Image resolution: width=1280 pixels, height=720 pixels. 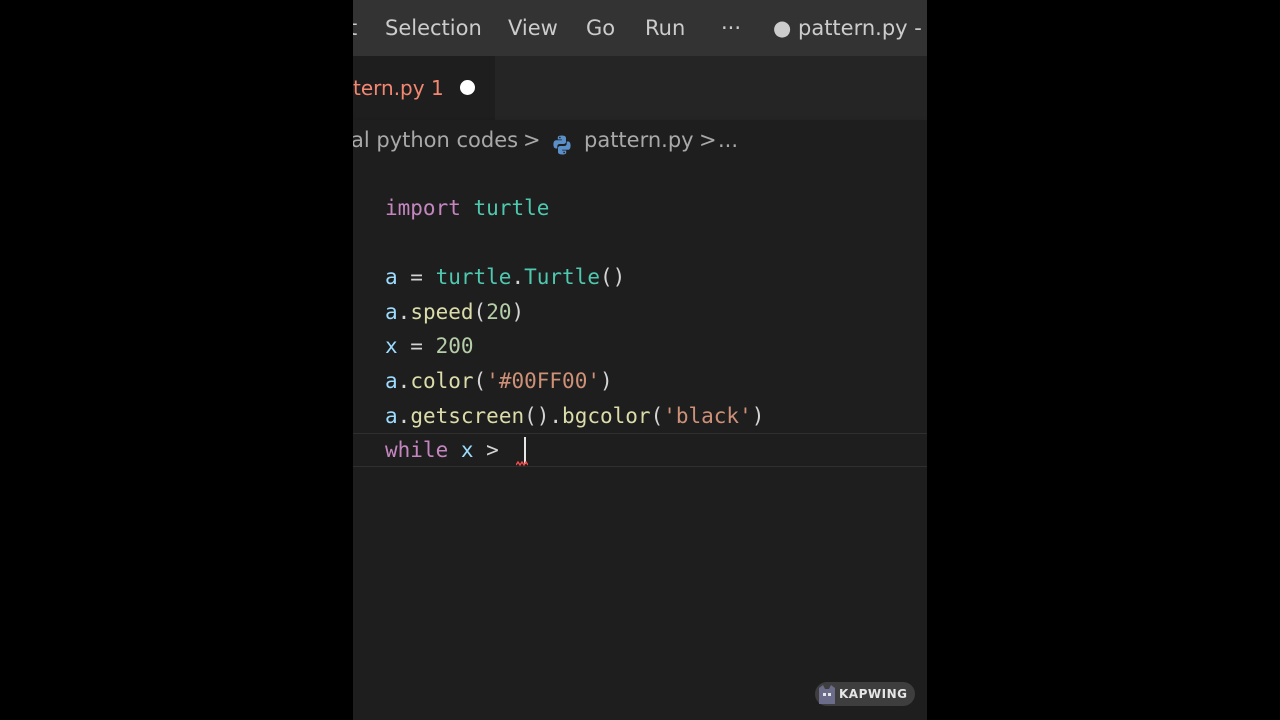 What do you see at coordinates (562, 142) in the screenshot?
I see `python-icon` at bounding box center [562, 142].